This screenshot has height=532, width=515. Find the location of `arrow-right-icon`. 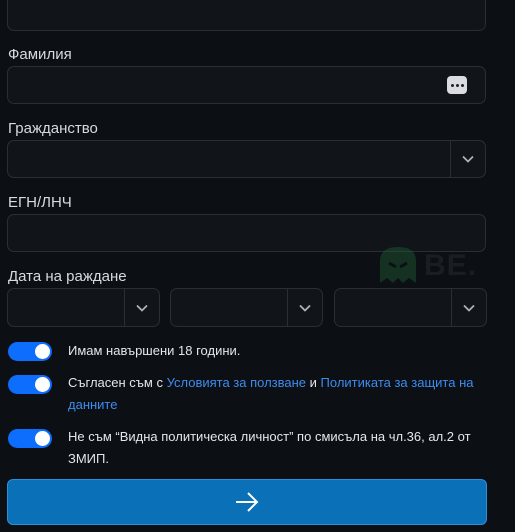

arrow-right-icon is located at coordinates (247, 502).